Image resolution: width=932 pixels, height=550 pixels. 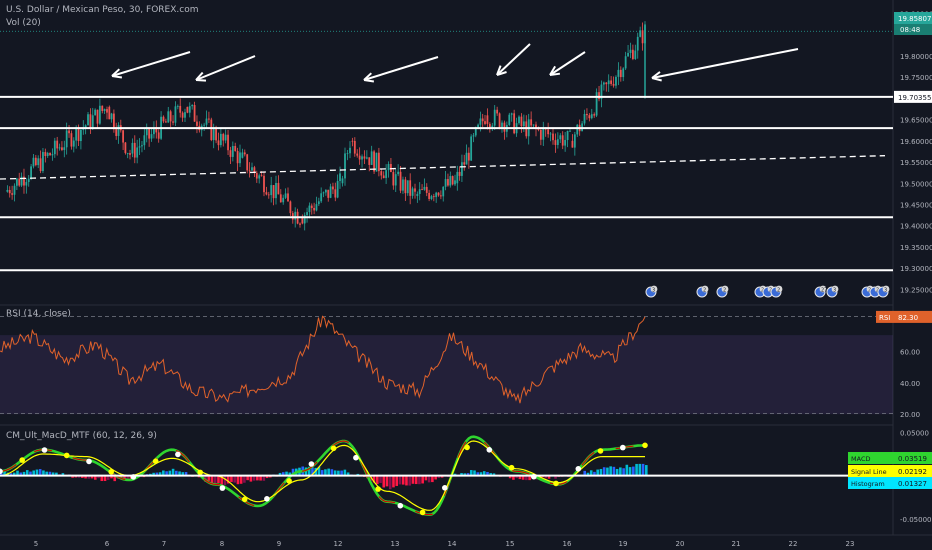 What do you see at coordinates (151, 64) in the screenshot?
I see `annotation-arrow` at bounding box center [151, 64].